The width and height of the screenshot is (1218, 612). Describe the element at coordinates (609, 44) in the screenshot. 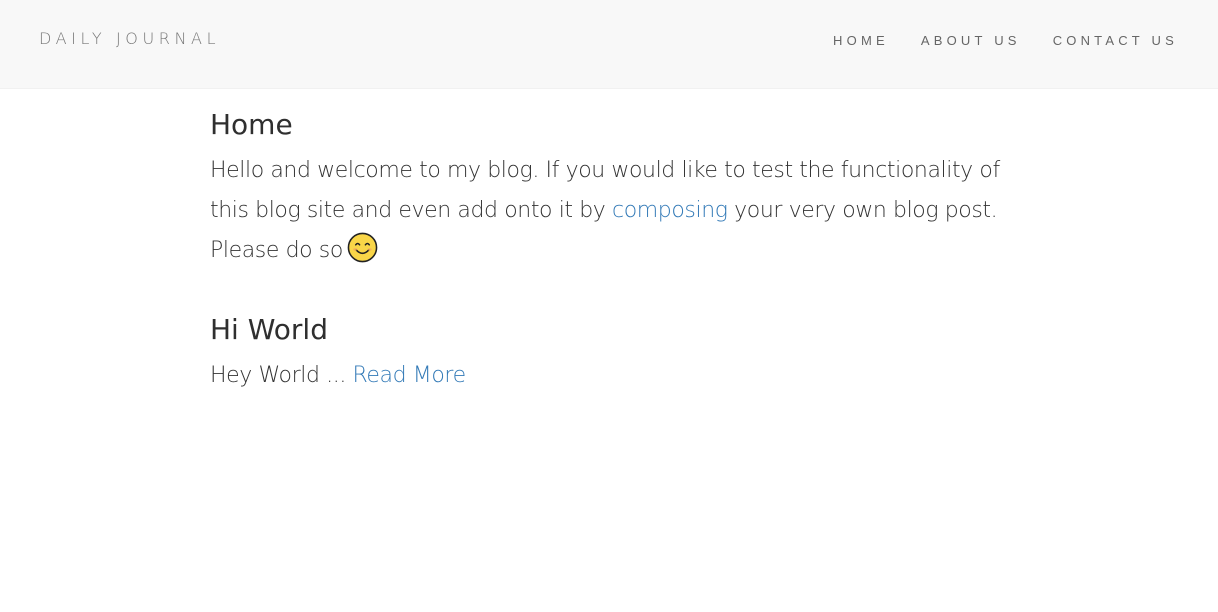

I see `navbar: DAILY JOURNAL HOME ABOUT US CONTACT US` at that location.